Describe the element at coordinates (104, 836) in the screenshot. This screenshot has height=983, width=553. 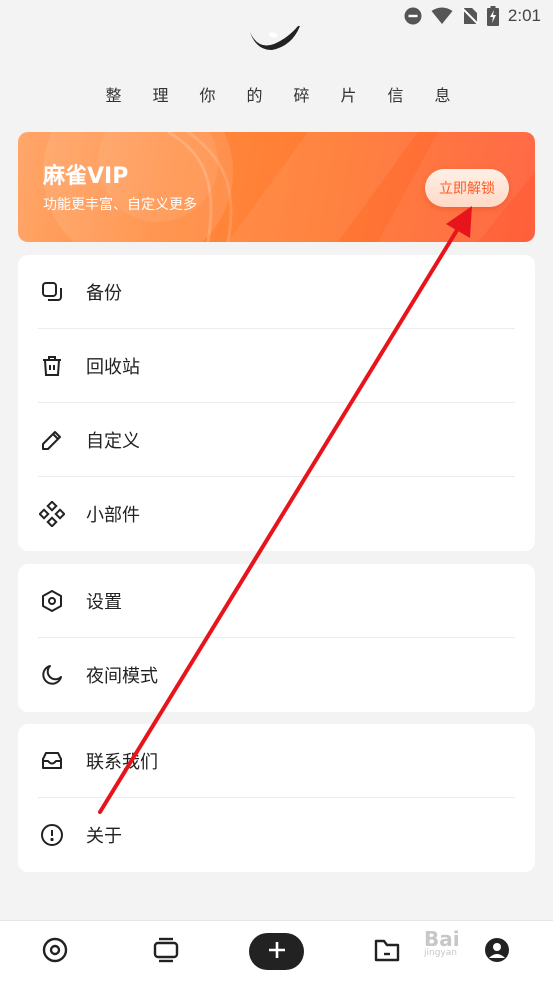
I see `menu-item-label: 关于` at that location.